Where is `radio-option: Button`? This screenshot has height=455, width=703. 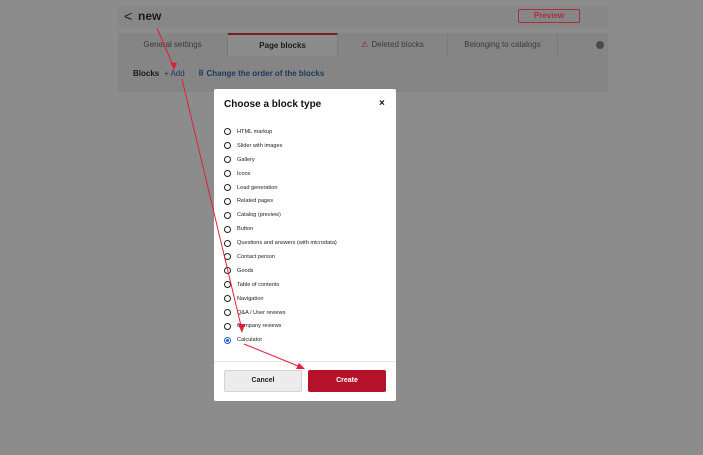
radio-option: Button is located at coordinates (309, 229).